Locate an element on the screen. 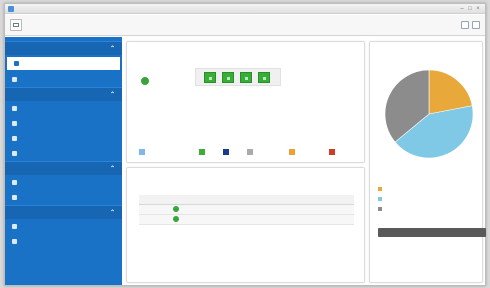  external-device-icon is located at coordinates (14, 241).